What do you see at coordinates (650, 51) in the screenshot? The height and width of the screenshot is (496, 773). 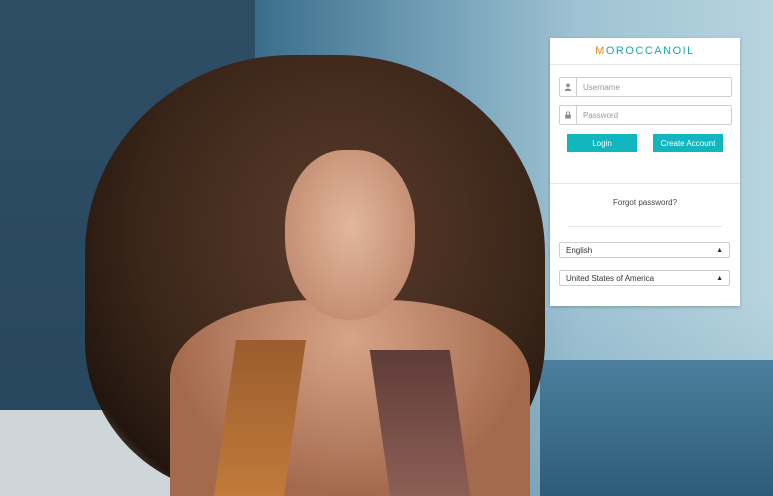 I see `logo-rest: OROCCANOIL` at bounding box center [650, 51].